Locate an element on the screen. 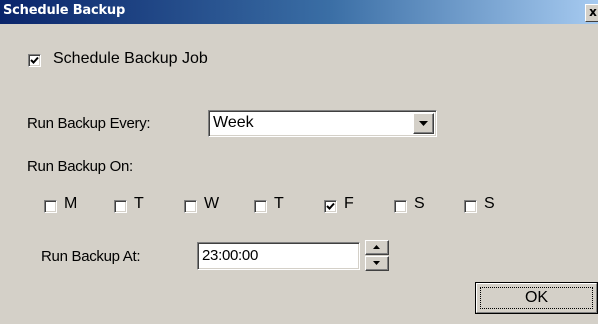 Image resolution: width=598 pixels, height=324 pixels. day-label-sunday: S is located at coordinates (489, 203).